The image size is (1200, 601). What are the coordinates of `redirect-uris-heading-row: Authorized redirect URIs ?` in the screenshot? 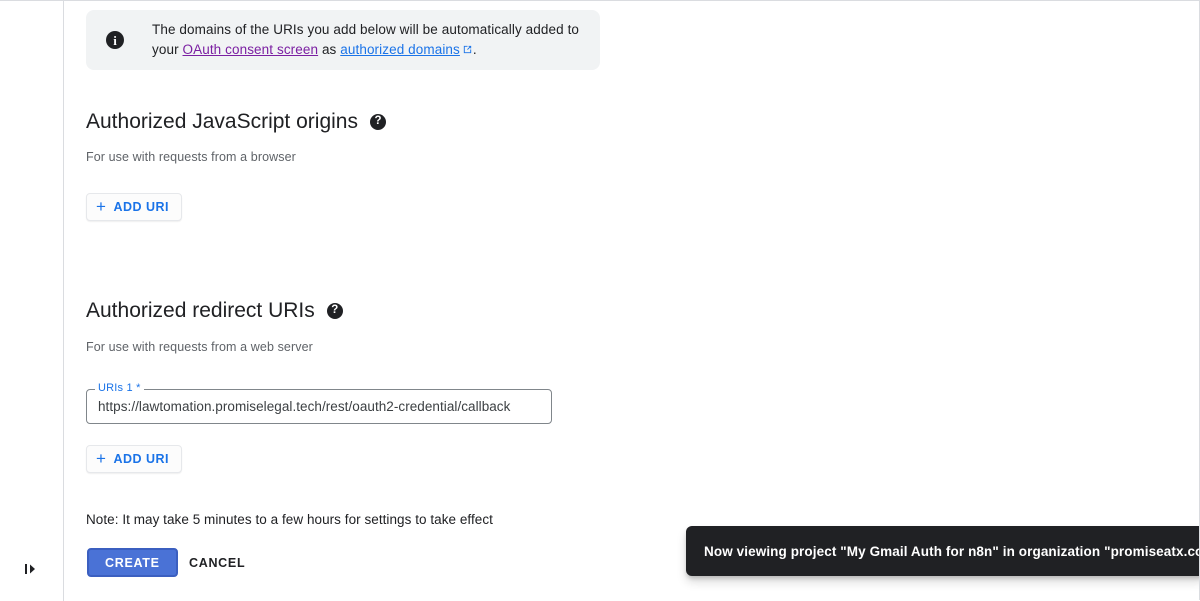 It's located at (214, 311).